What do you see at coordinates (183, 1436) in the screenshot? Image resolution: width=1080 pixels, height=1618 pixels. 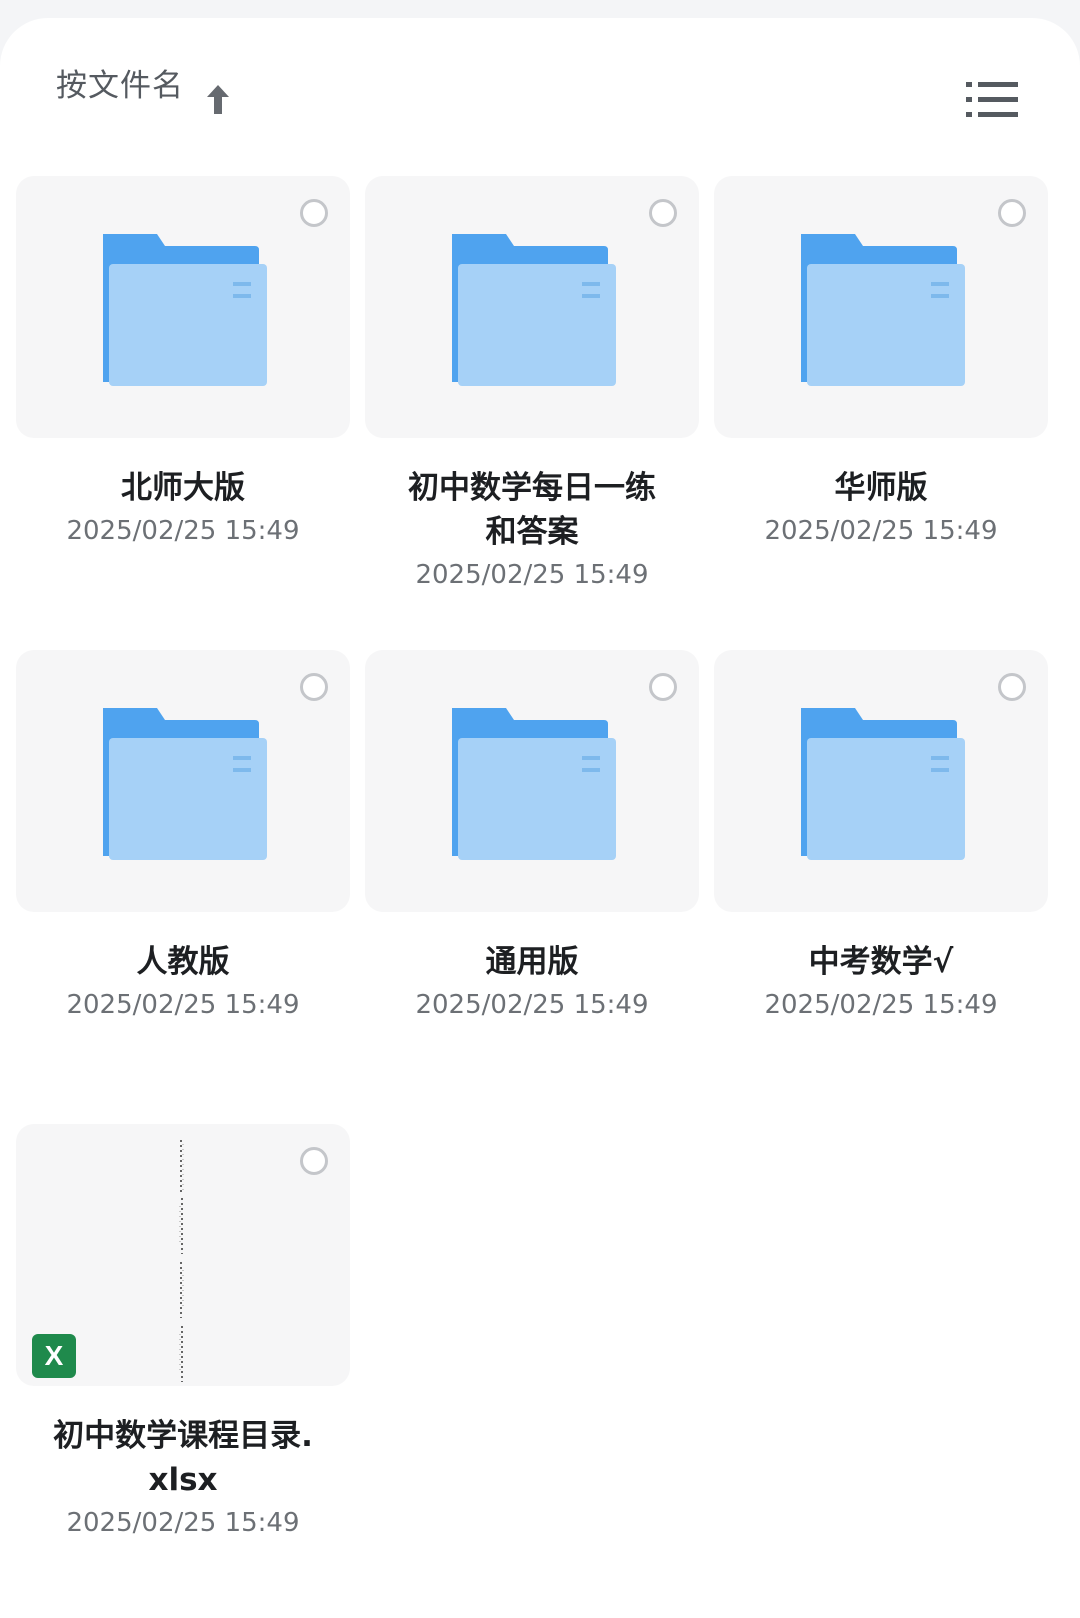 I see `file-name-line-1: 初中数学课程目录.` at bounding box center [183, 1436].